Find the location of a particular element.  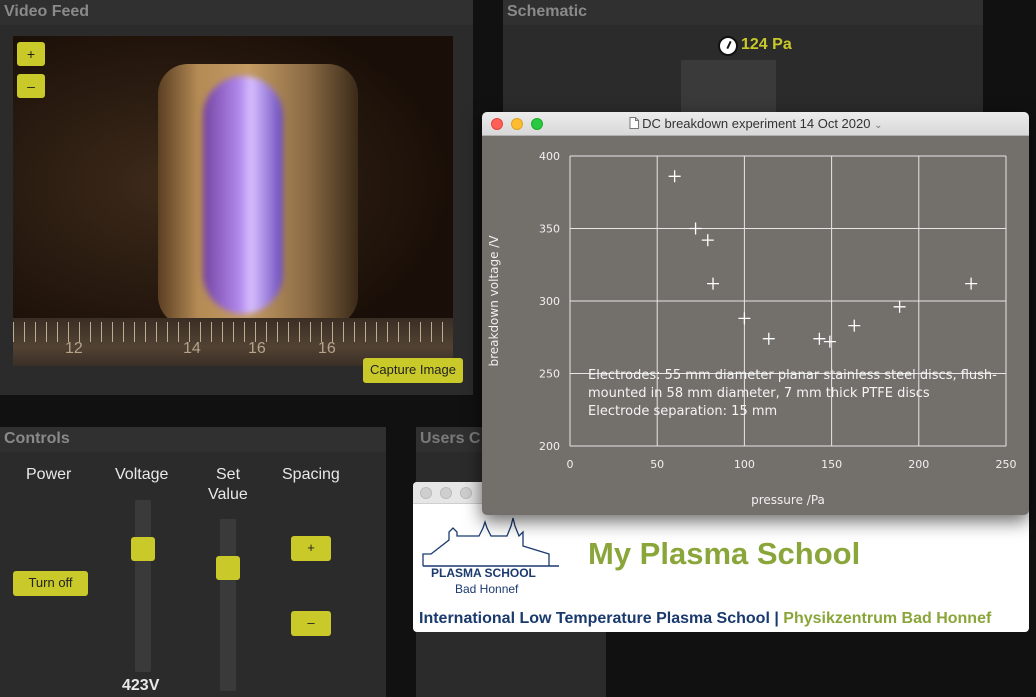

x-tick-label: 250 is located at coordinates (1006, 464).